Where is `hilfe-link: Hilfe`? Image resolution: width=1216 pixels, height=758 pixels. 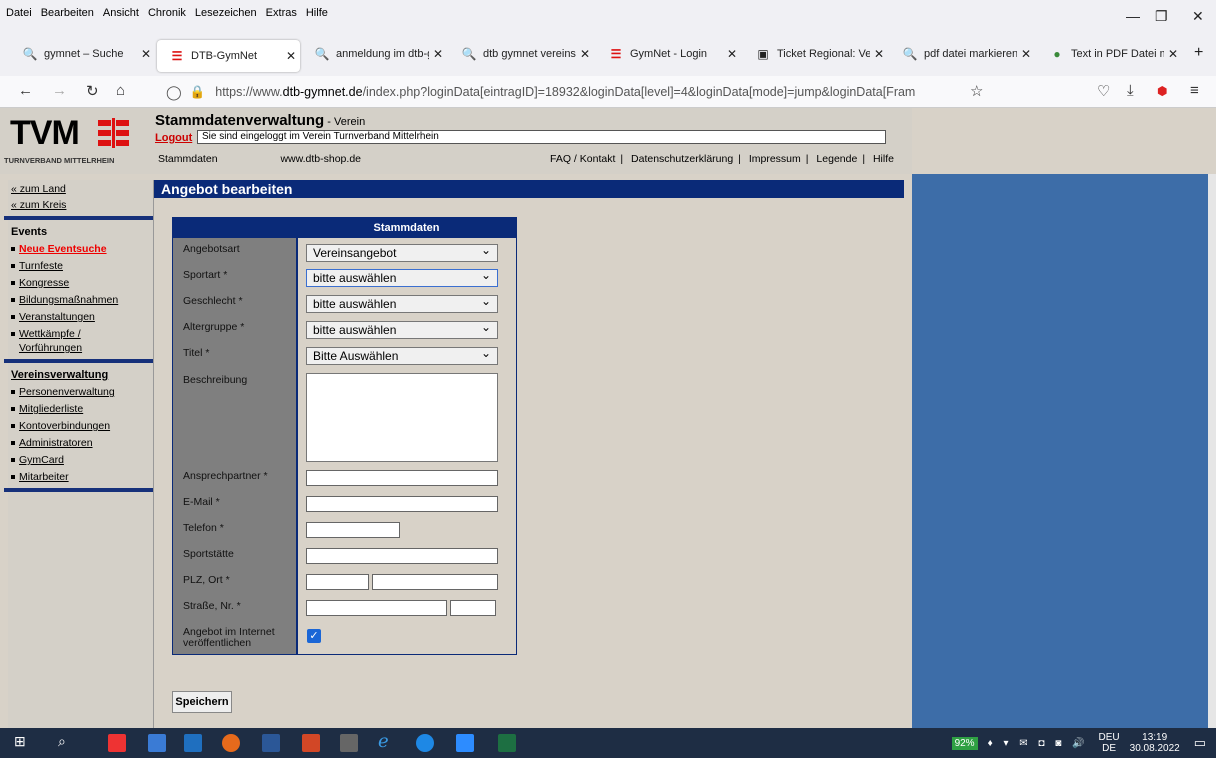 hilfe-link: Hilfe is located at coordinates (883, 159).